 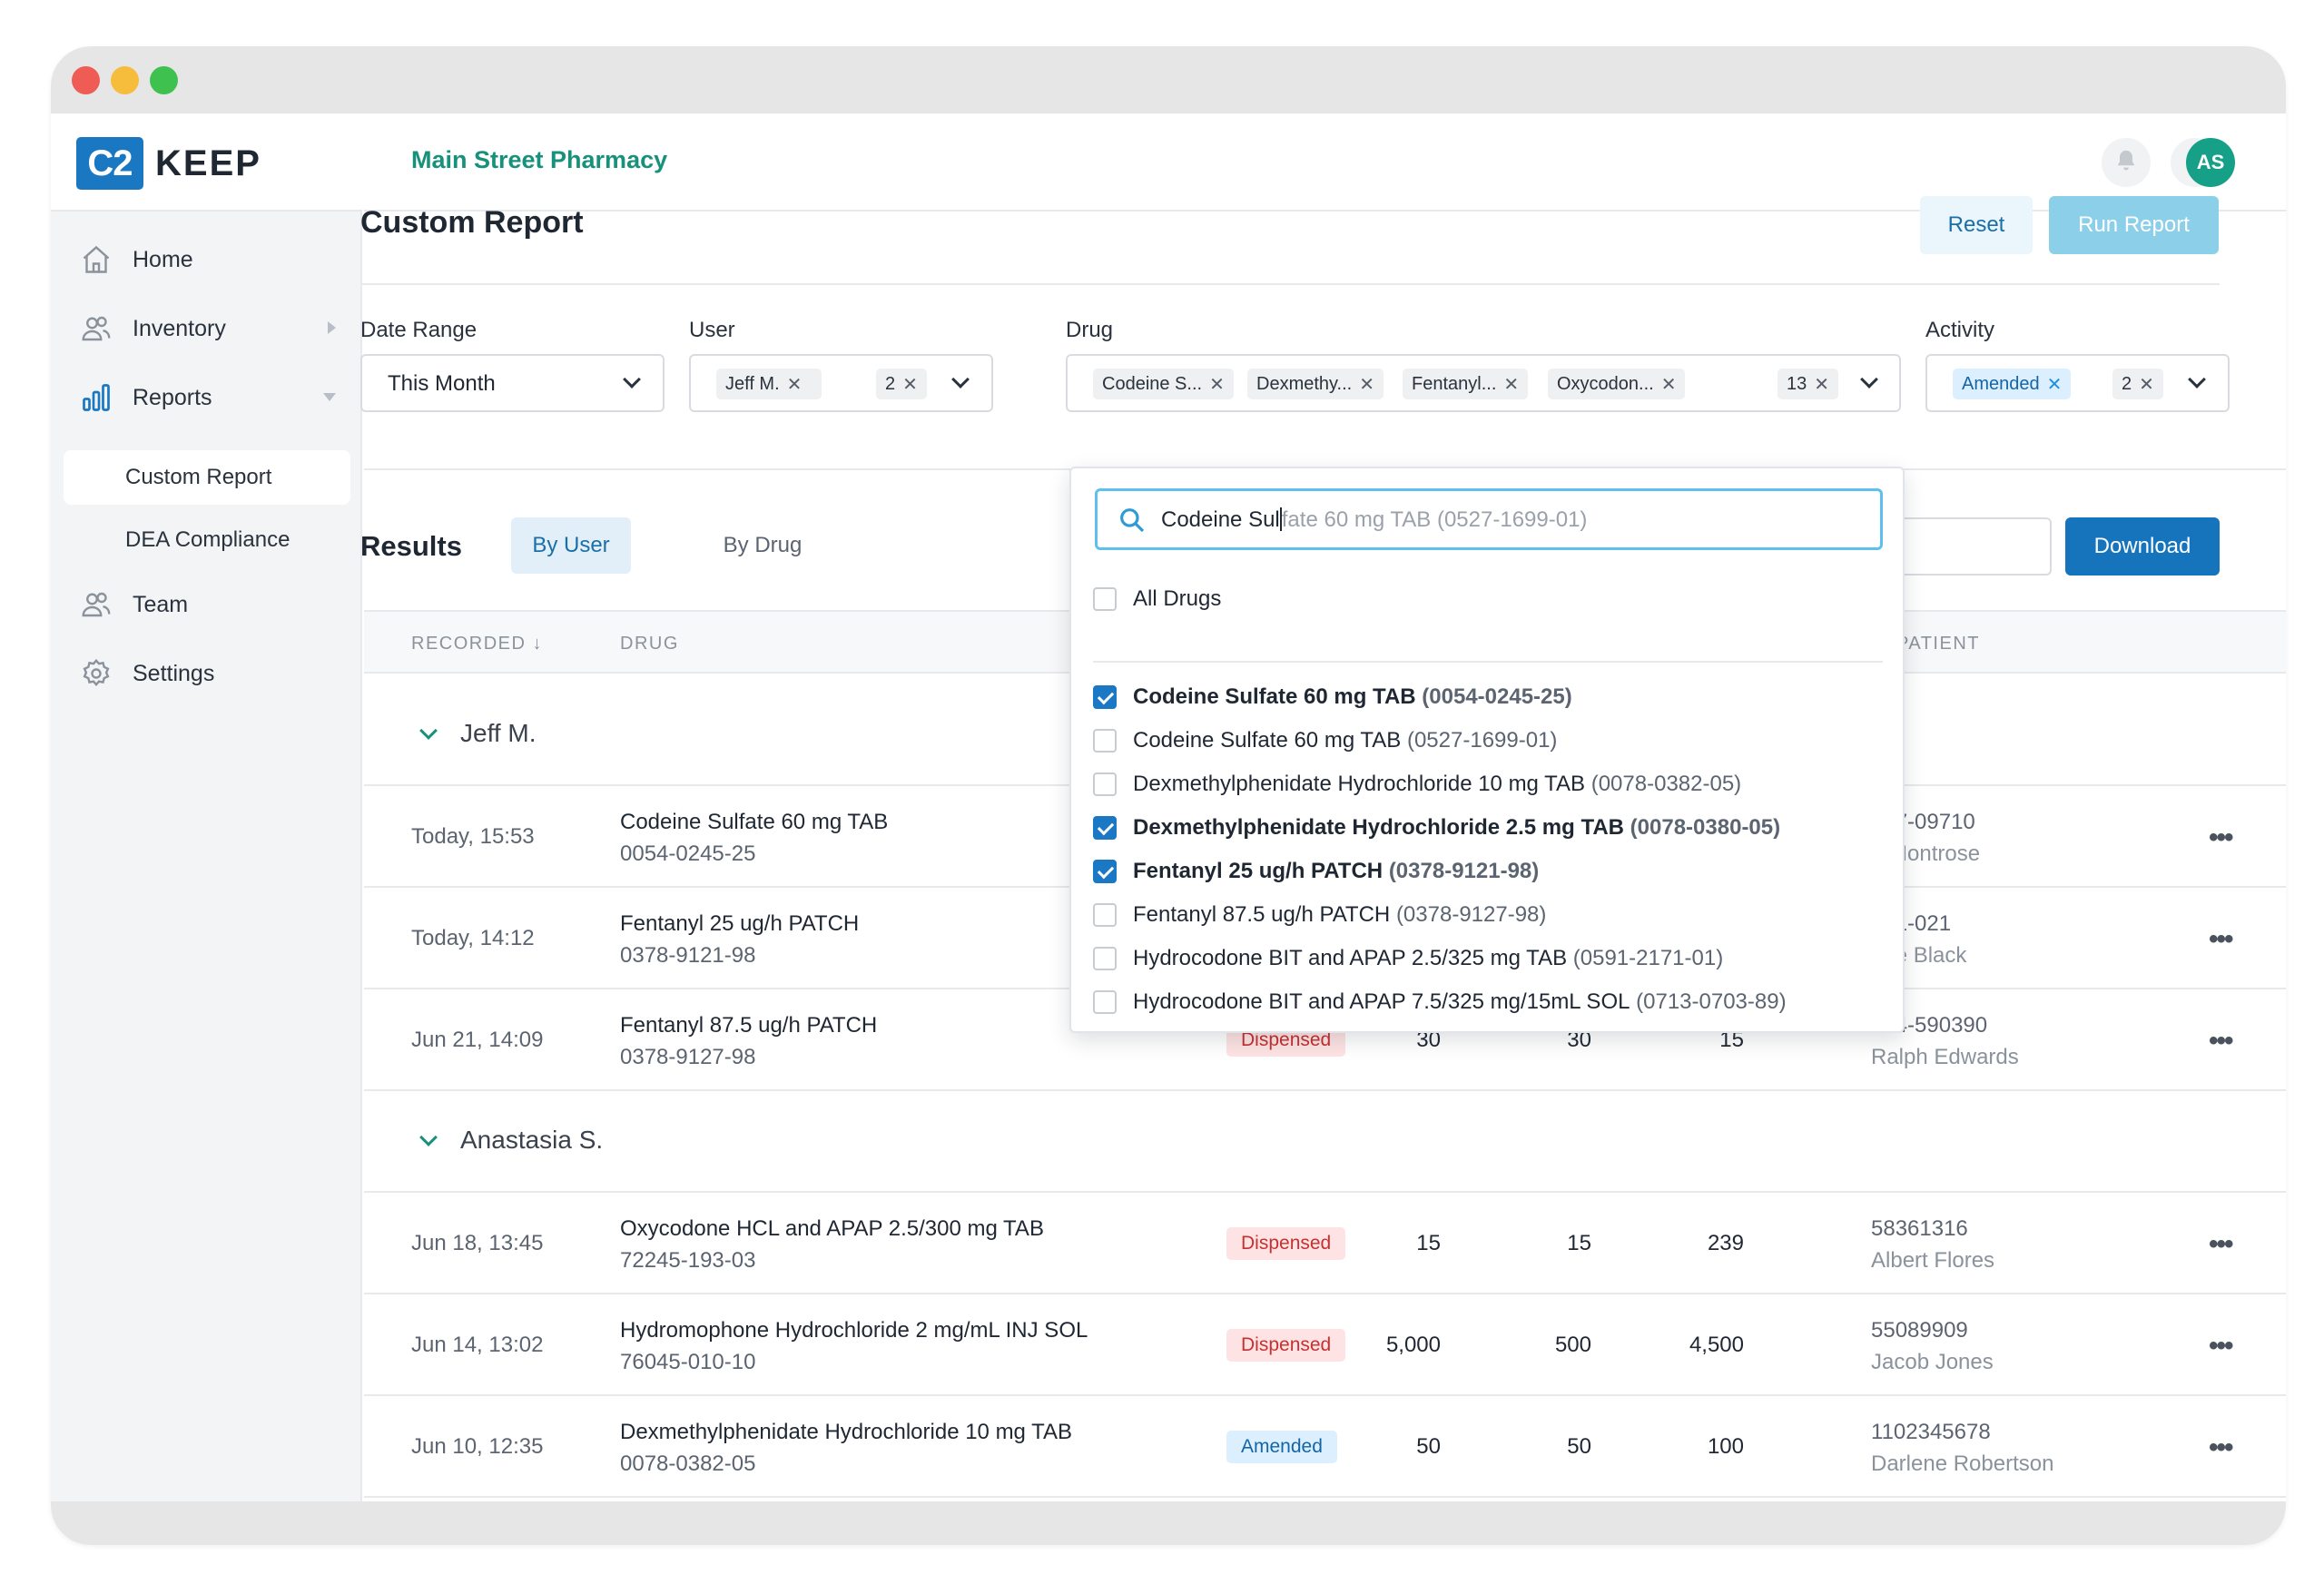 I want to click on col-recorded: RECORDED ↓, so click(x=477, y=644).